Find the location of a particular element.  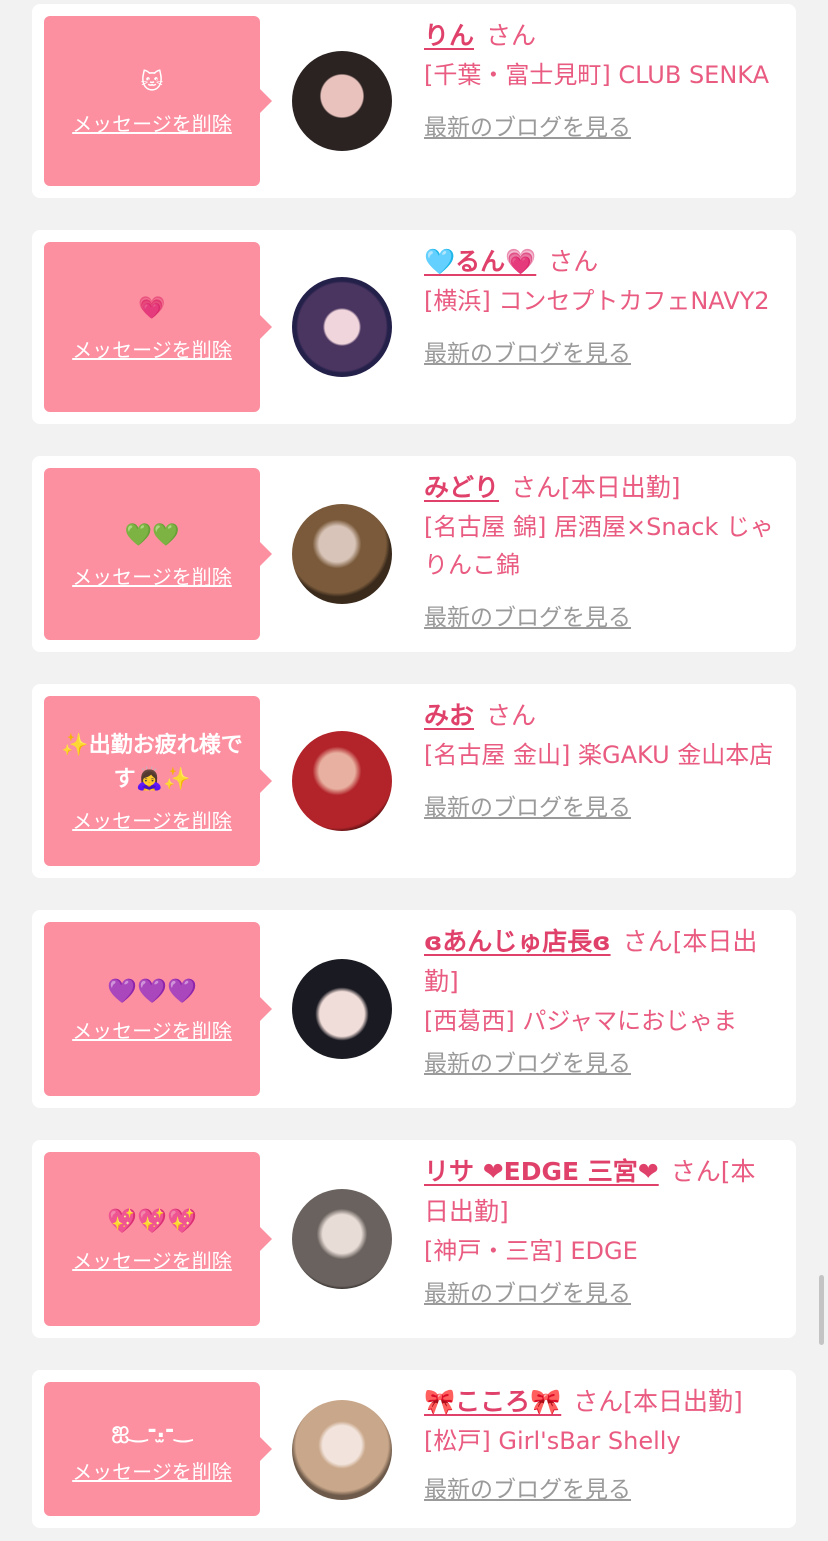

name-line: 🩵るん💗 さん is located at coordinates (602, 262).